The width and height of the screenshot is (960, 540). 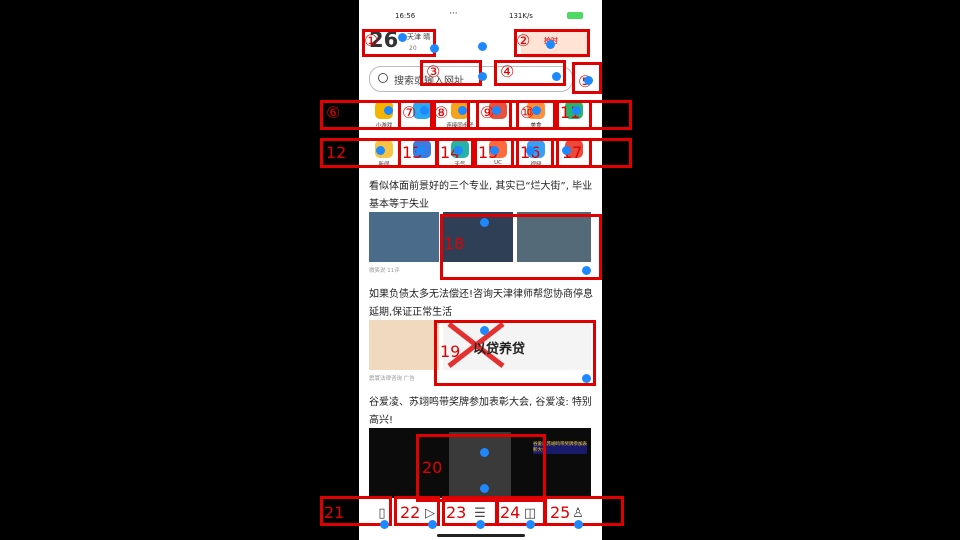 What do you see at coordinates (453, 14) in the screenshot?
I see `status-dots: ···` at bounding box center [453, 14].